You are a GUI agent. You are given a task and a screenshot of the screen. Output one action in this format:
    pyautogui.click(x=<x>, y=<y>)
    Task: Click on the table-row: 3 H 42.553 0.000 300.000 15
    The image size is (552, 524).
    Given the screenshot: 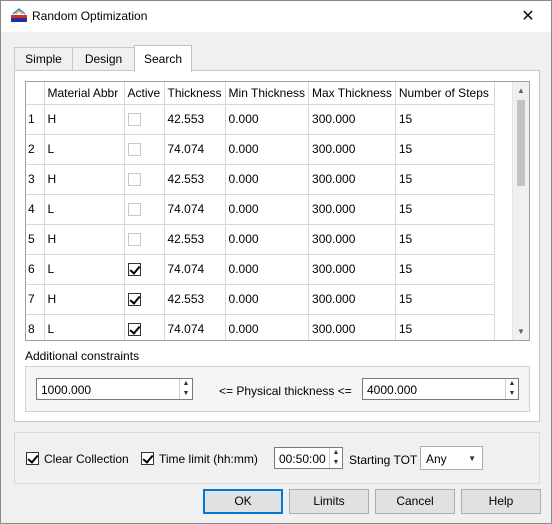 What is the action you would take?
    pyautogui.click(x=260, y=179)
    